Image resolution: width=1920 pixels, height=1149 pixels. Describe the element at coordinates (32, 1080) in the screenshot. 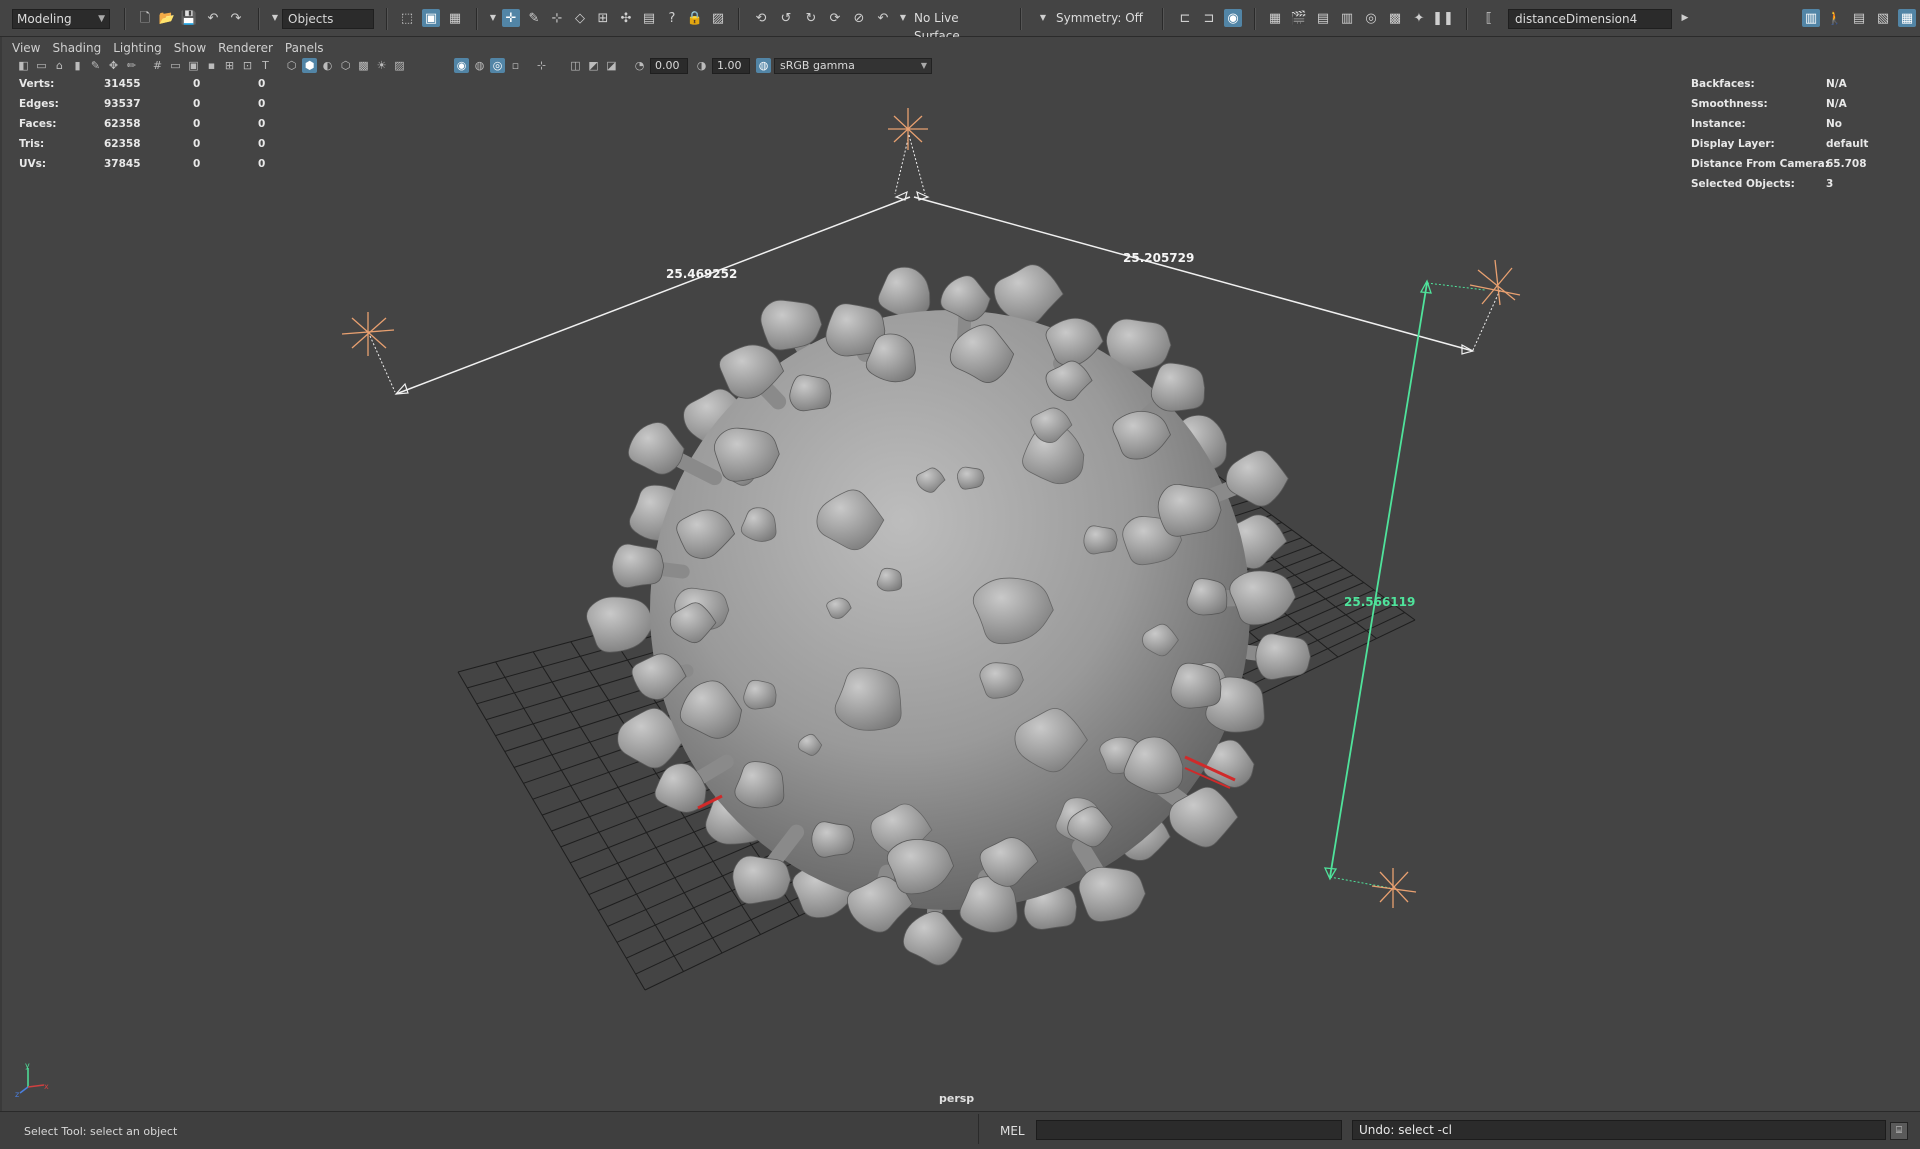

I see `view-axis-gizmo: y x z` at that location.